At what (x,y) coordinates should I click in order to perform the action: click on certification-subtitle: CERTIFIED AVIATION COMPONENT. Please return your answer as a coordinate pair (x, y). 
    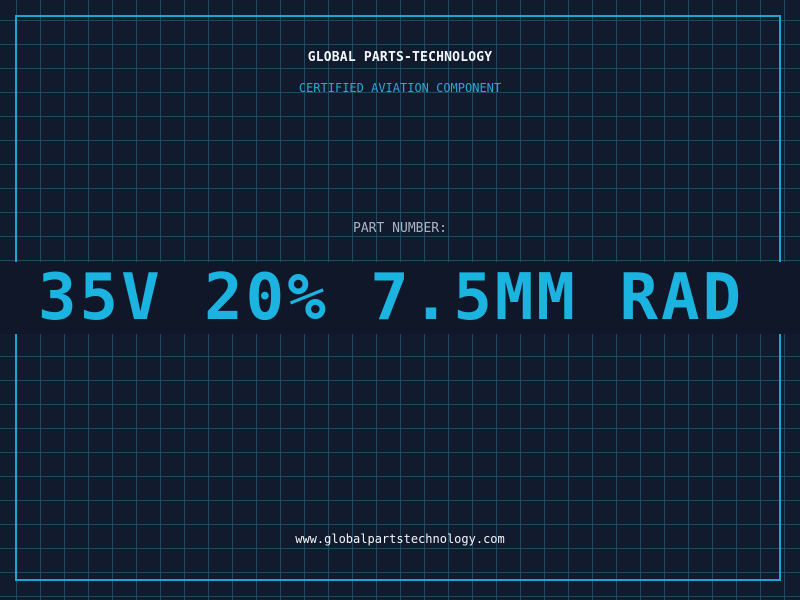
    Looking at the image, I should click on (400, 88).